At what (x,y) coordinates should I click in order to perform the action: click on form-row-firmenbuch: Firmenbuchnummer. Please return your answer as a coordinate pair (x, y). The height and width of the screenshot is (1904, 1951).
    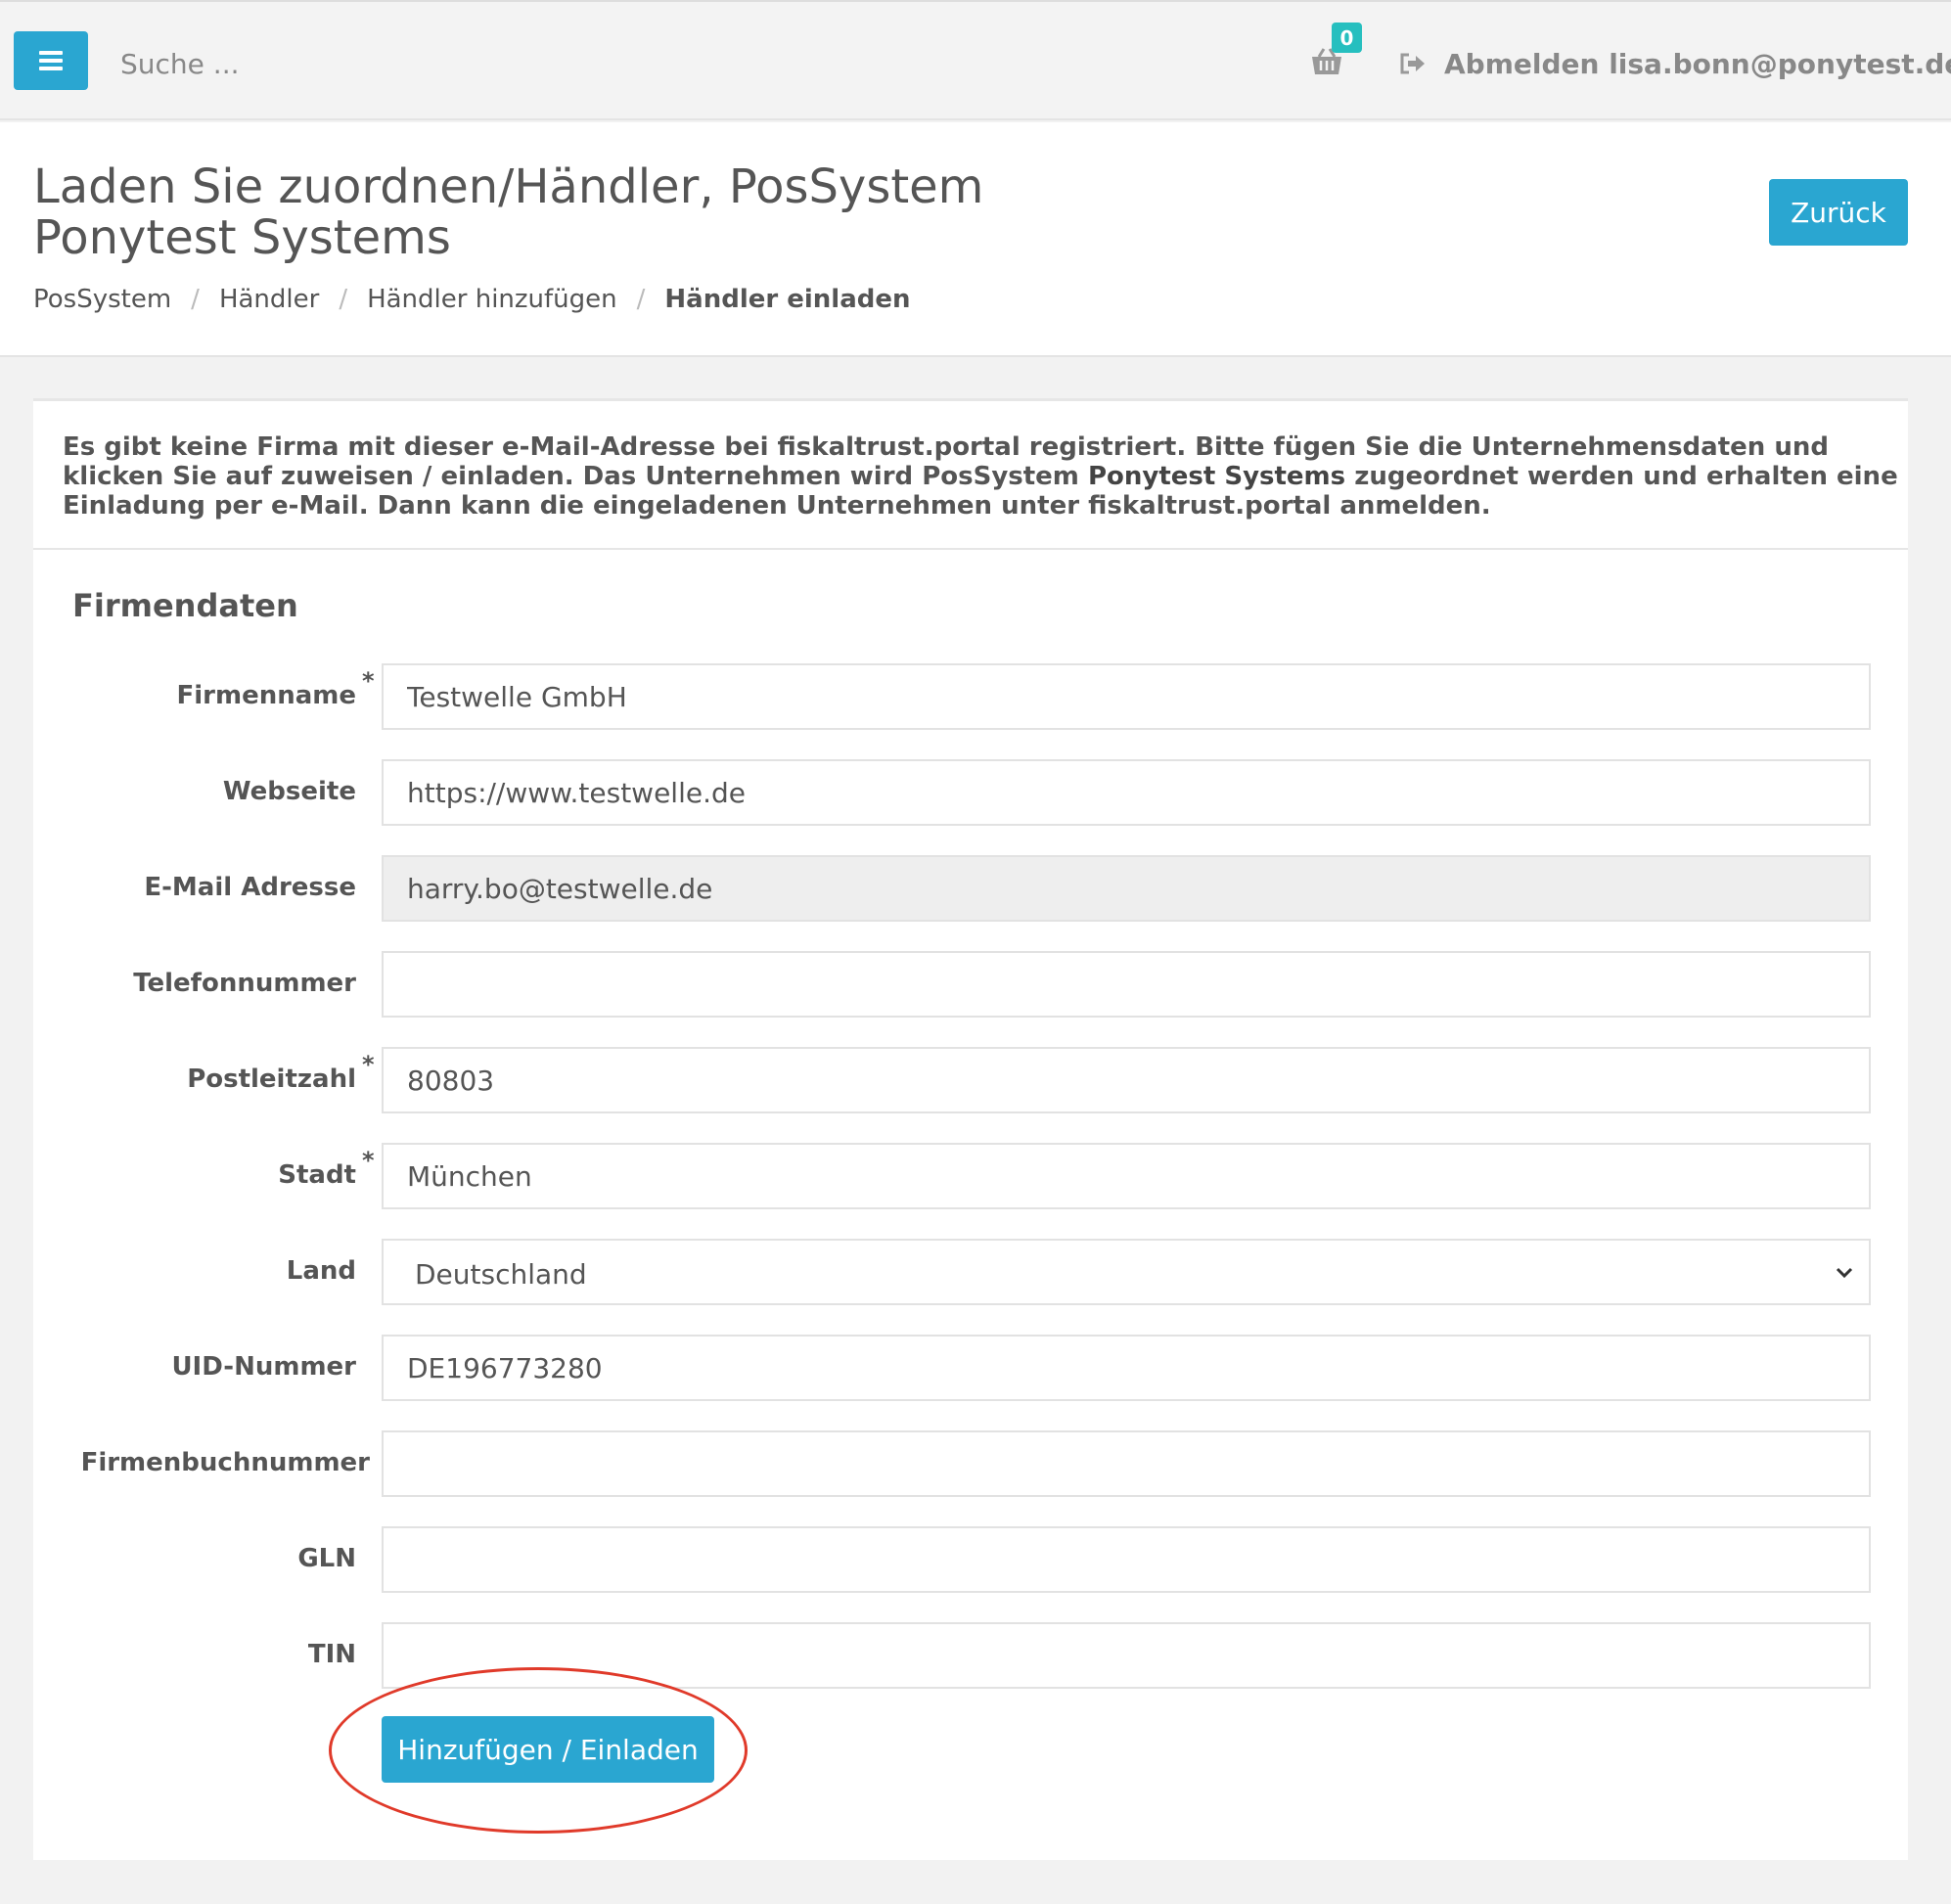
    Looking at the image, I should click on (971, 1463).